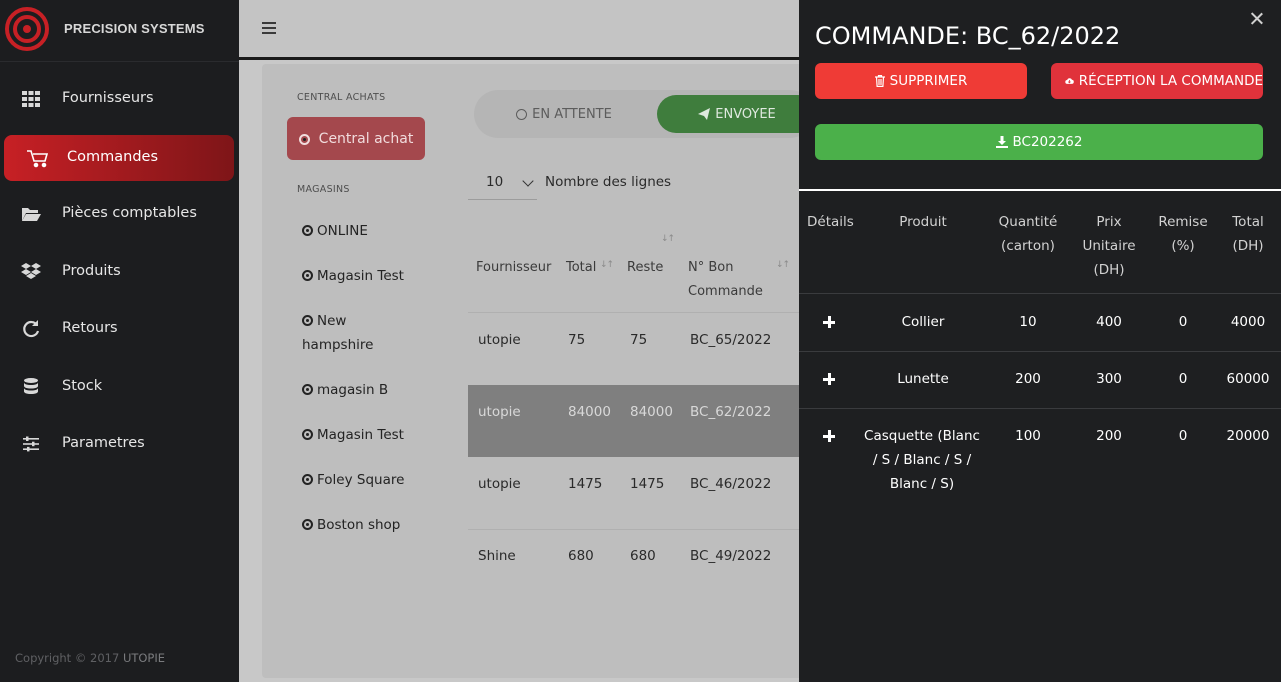 This screenshot has width=1281, height=682. Describe the element at coordinates (323, 189) in the screenshot. I see `stores-section-label: MAGASINS` at that location.